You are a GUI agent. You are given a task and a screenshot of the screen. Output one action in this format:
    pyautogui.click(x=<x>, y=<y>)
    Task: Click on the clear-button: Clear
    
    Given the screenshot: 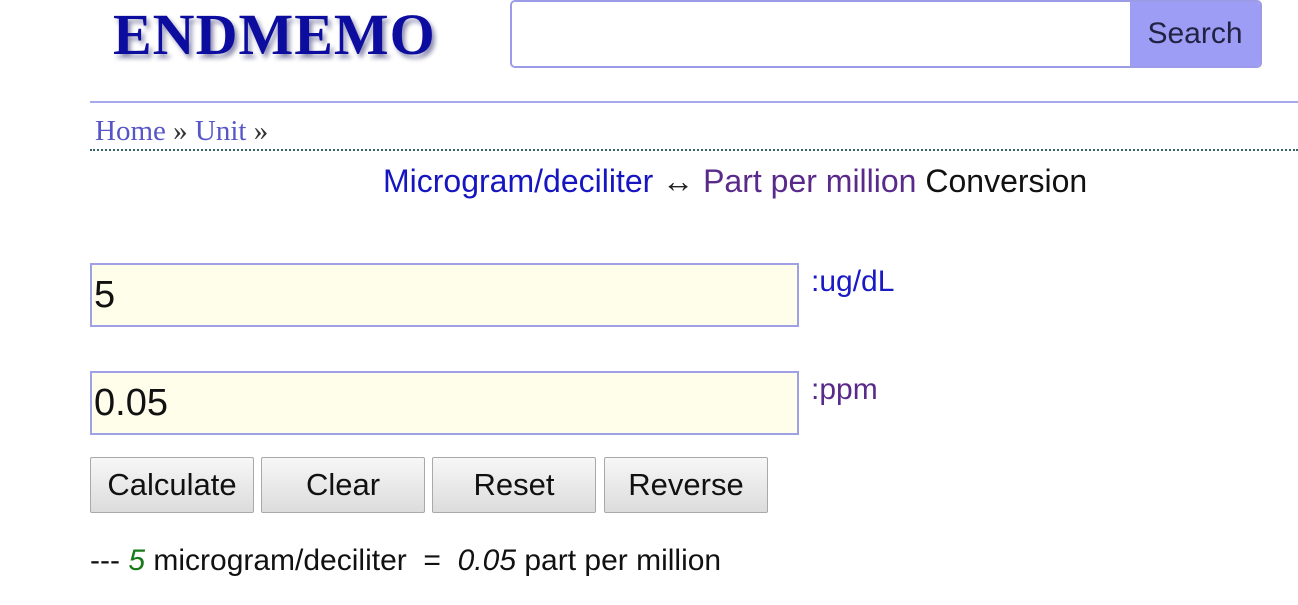 What is the action you would take?
    pyautogui.click(x=343, y=485)
    